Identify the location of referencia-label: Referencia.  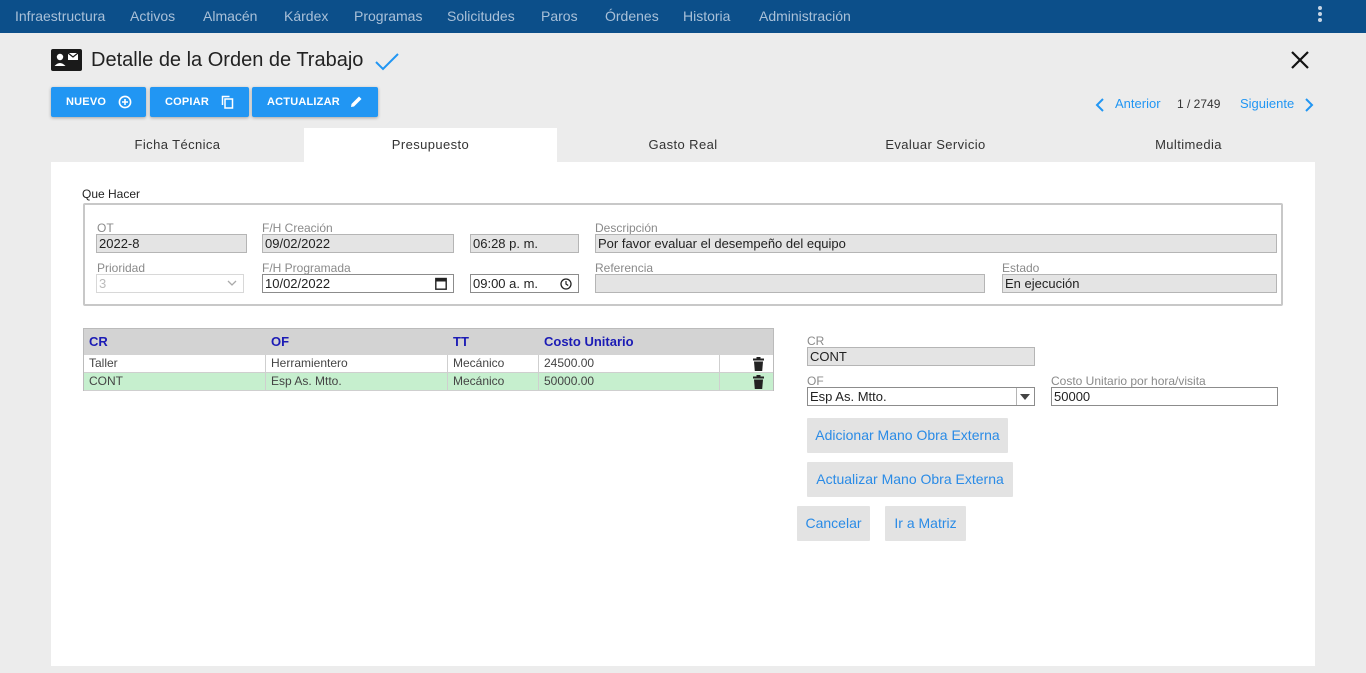
(624, 268).